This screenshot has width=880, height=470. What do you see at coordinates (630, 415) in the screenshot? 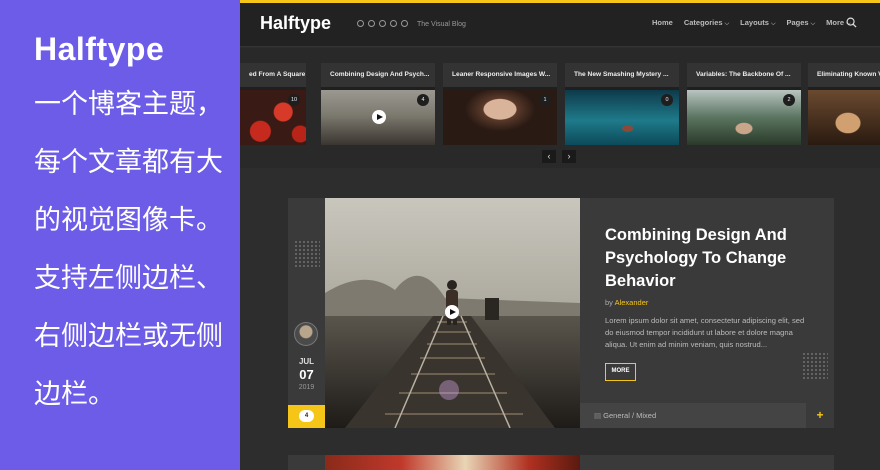
I see `category-label: General / Mixed` at bounding box center [630, 415].